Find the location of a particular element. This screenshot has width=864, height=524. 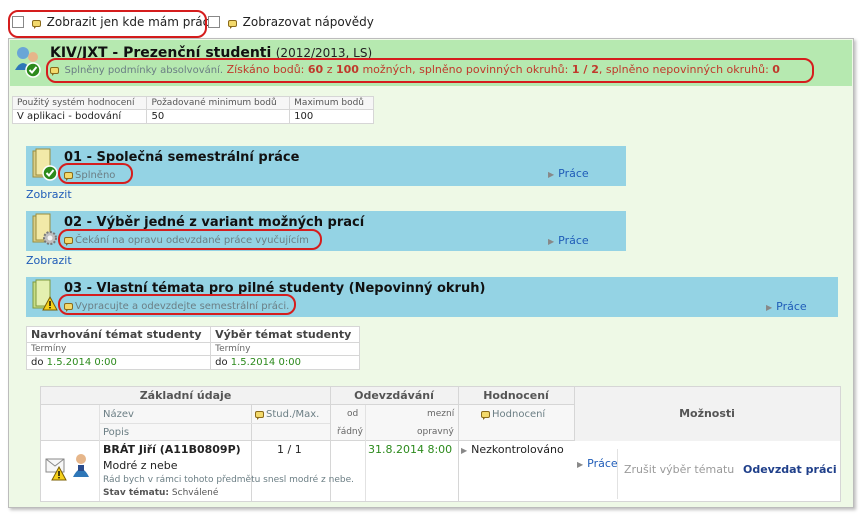

topics-proposal-header: Navrhování témat studenty is located at coordinates (118, 334).